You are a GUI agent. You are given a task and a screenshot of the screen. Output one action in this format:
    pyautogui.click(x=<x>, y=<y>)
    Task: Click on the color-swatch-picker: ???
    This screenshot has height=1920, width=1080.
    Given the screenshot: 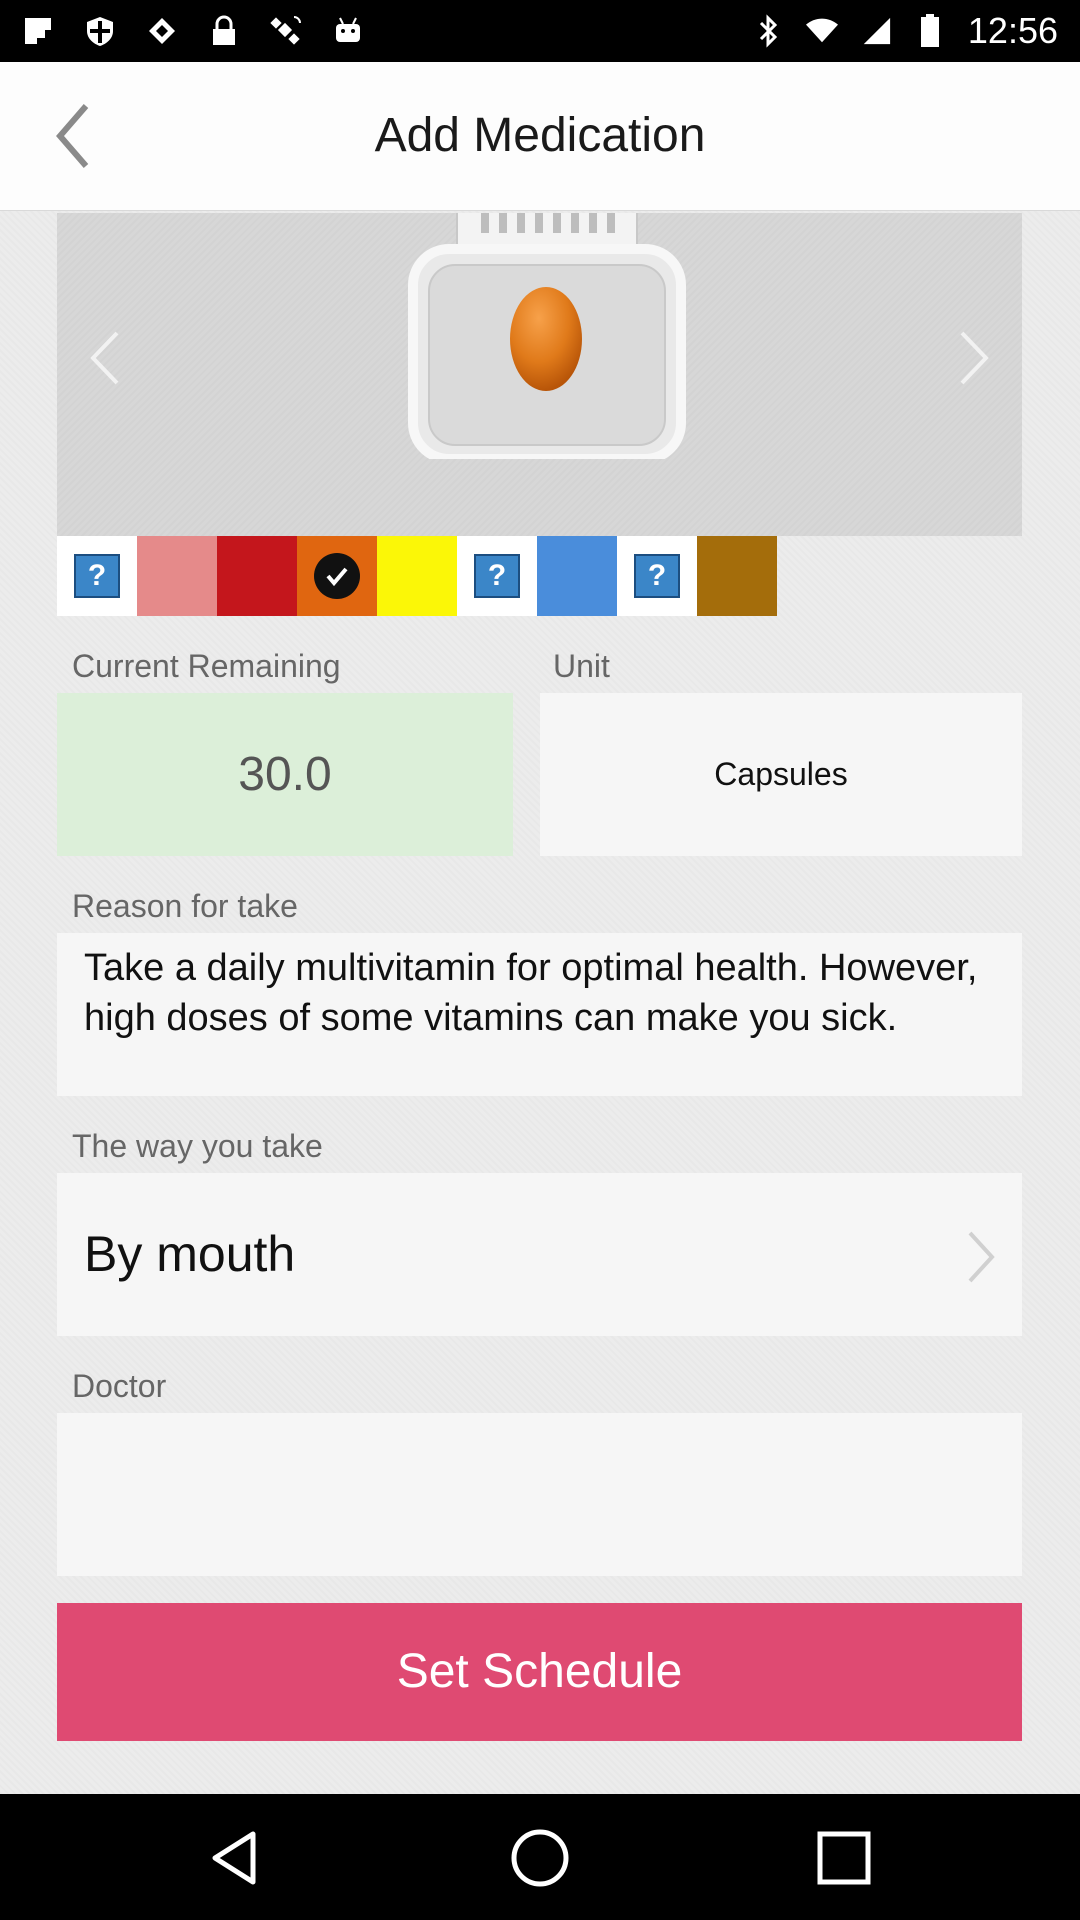 What is the action you would take?
    pyautogui.click(x=417, y=576)
    